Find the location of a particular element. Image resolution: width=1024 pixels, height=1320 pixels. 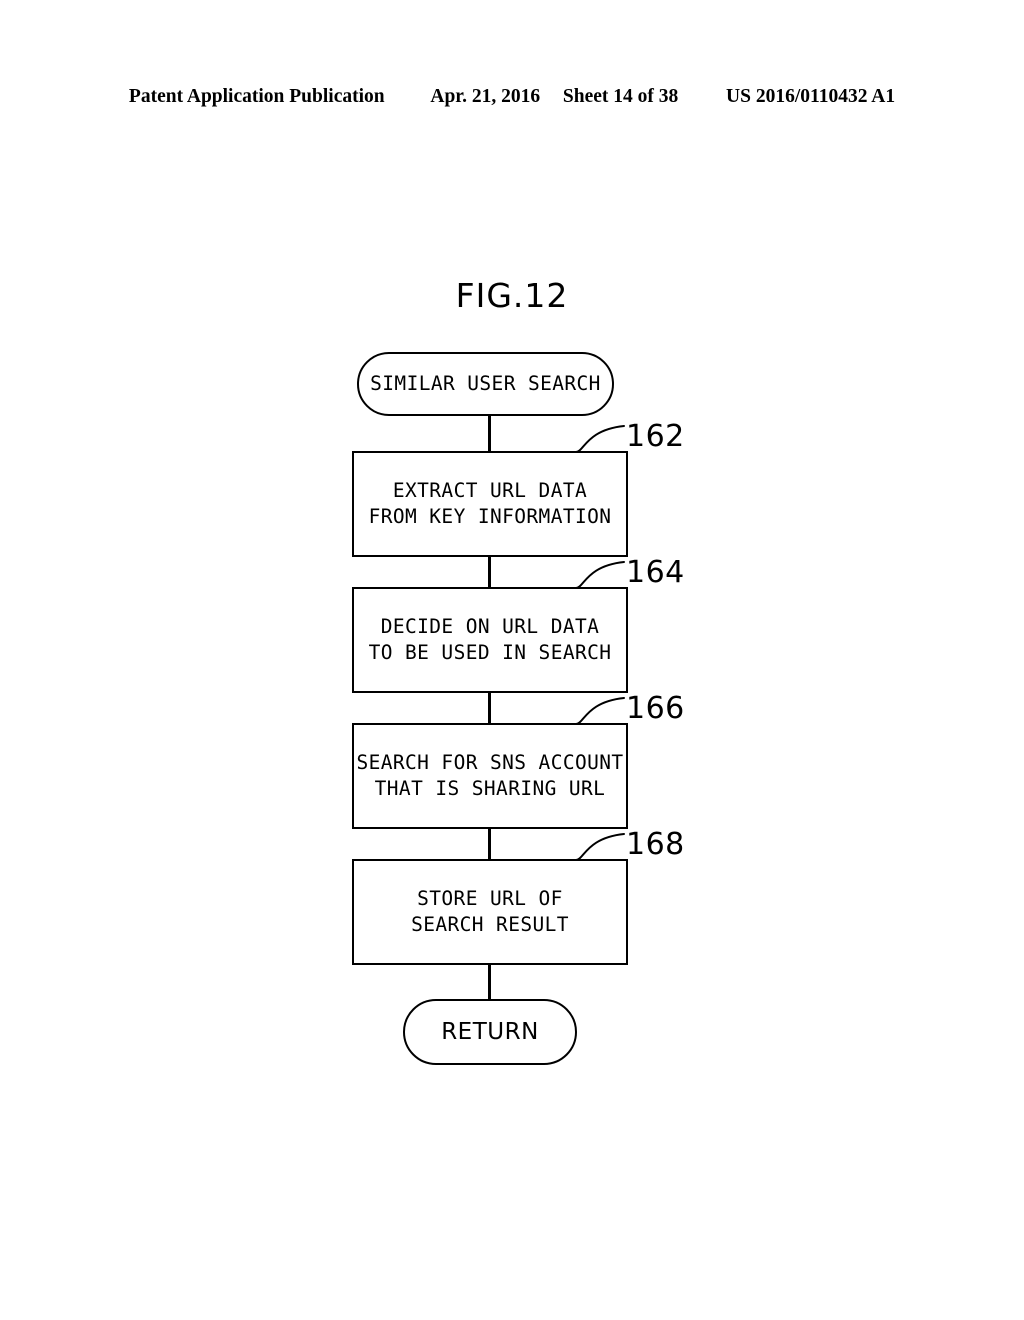

flow-node-164-label: DECIDE ON URL DATA TO BE USED IN SEARCH is located at coordinates (490, 639).